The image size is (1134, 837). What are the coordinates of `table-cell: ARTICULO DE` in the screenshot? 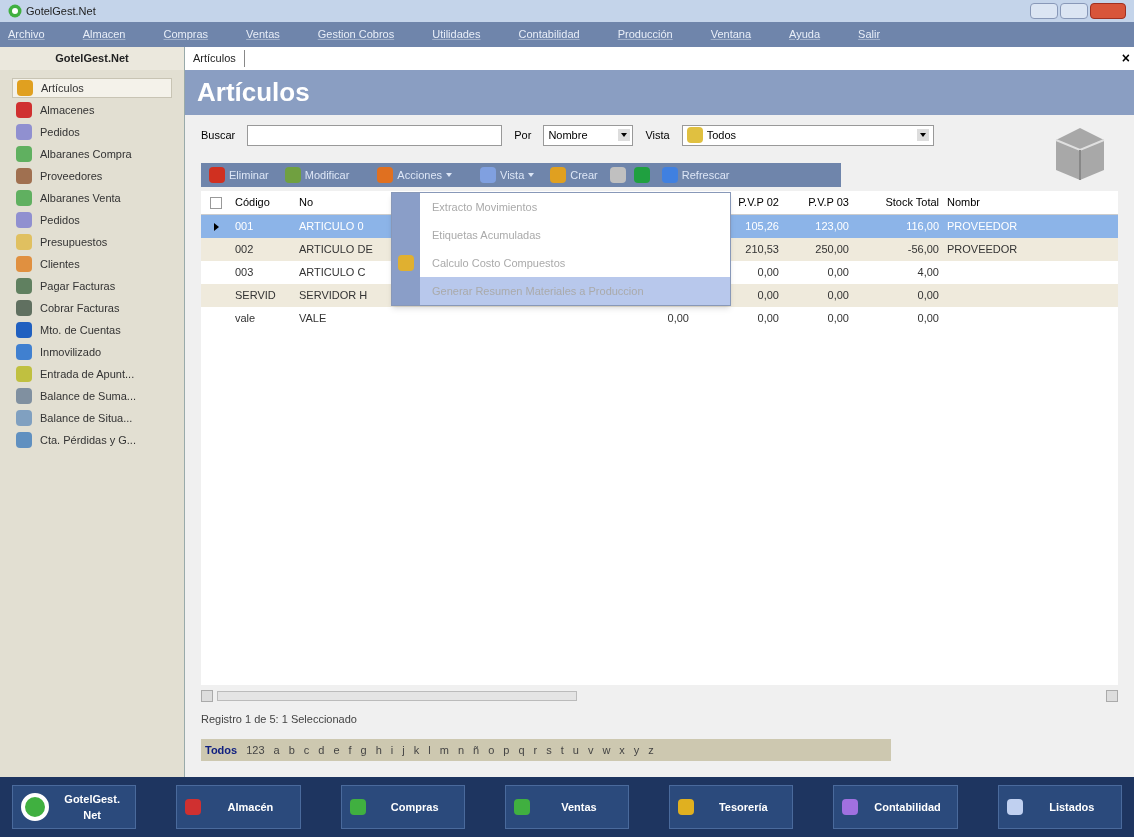 It's located at (336, 249).